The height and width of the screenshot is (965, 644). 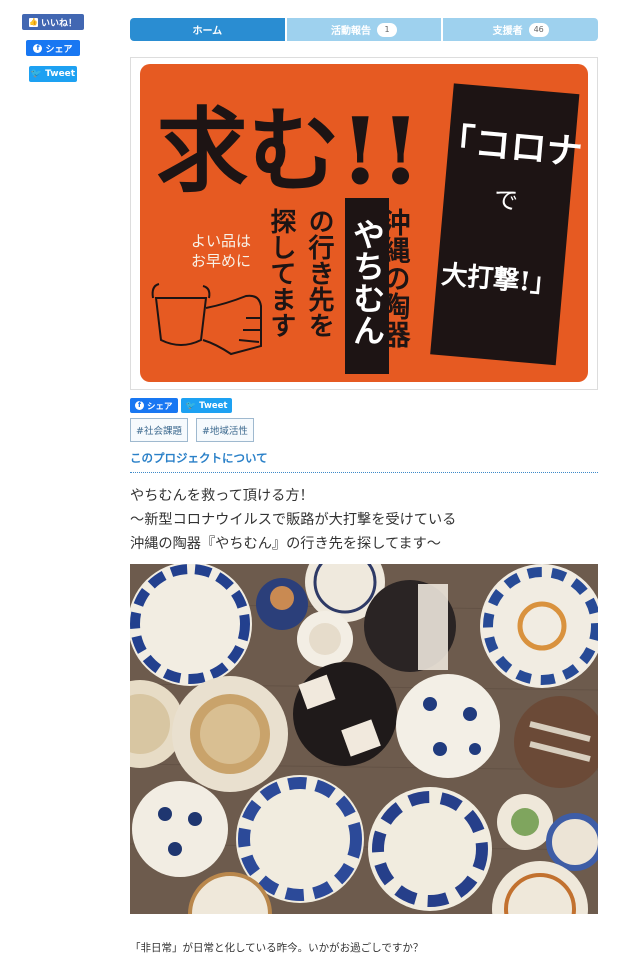 What do you see at coordinates (364, 472) in the screenshot?
I see `section-divider` at bounding box center [364, 472].